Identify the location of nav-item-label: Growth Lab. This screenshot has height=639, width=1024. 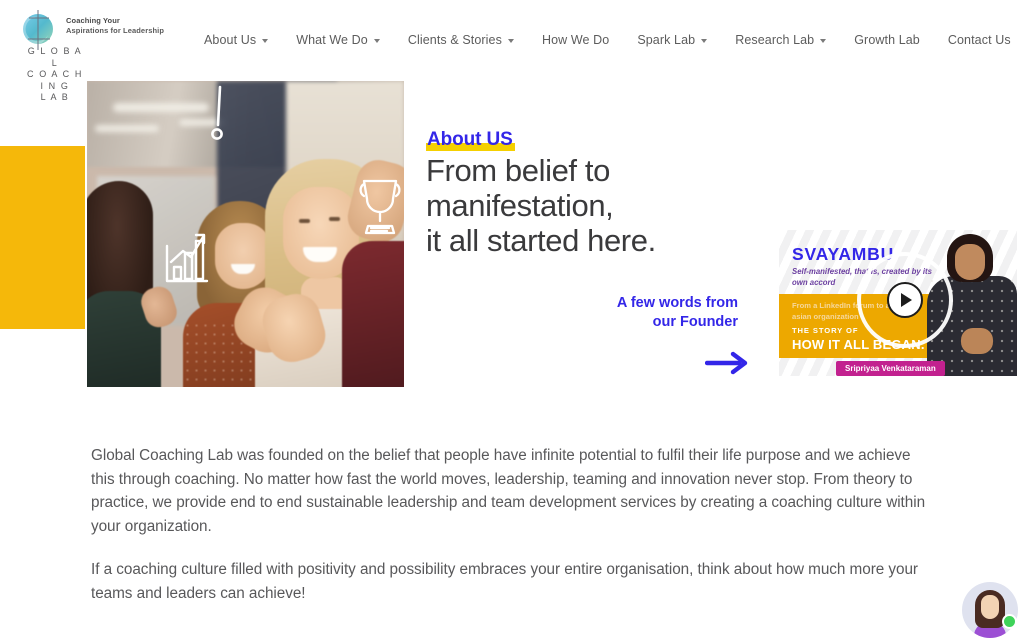
(887, 39).